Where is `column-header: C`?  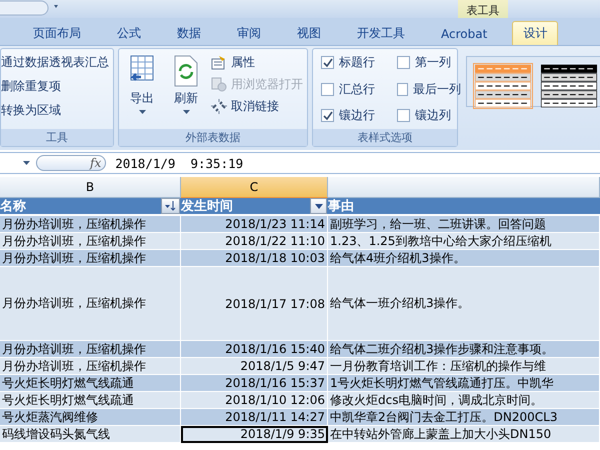 column-header: C is located at coordinates (254, 187).